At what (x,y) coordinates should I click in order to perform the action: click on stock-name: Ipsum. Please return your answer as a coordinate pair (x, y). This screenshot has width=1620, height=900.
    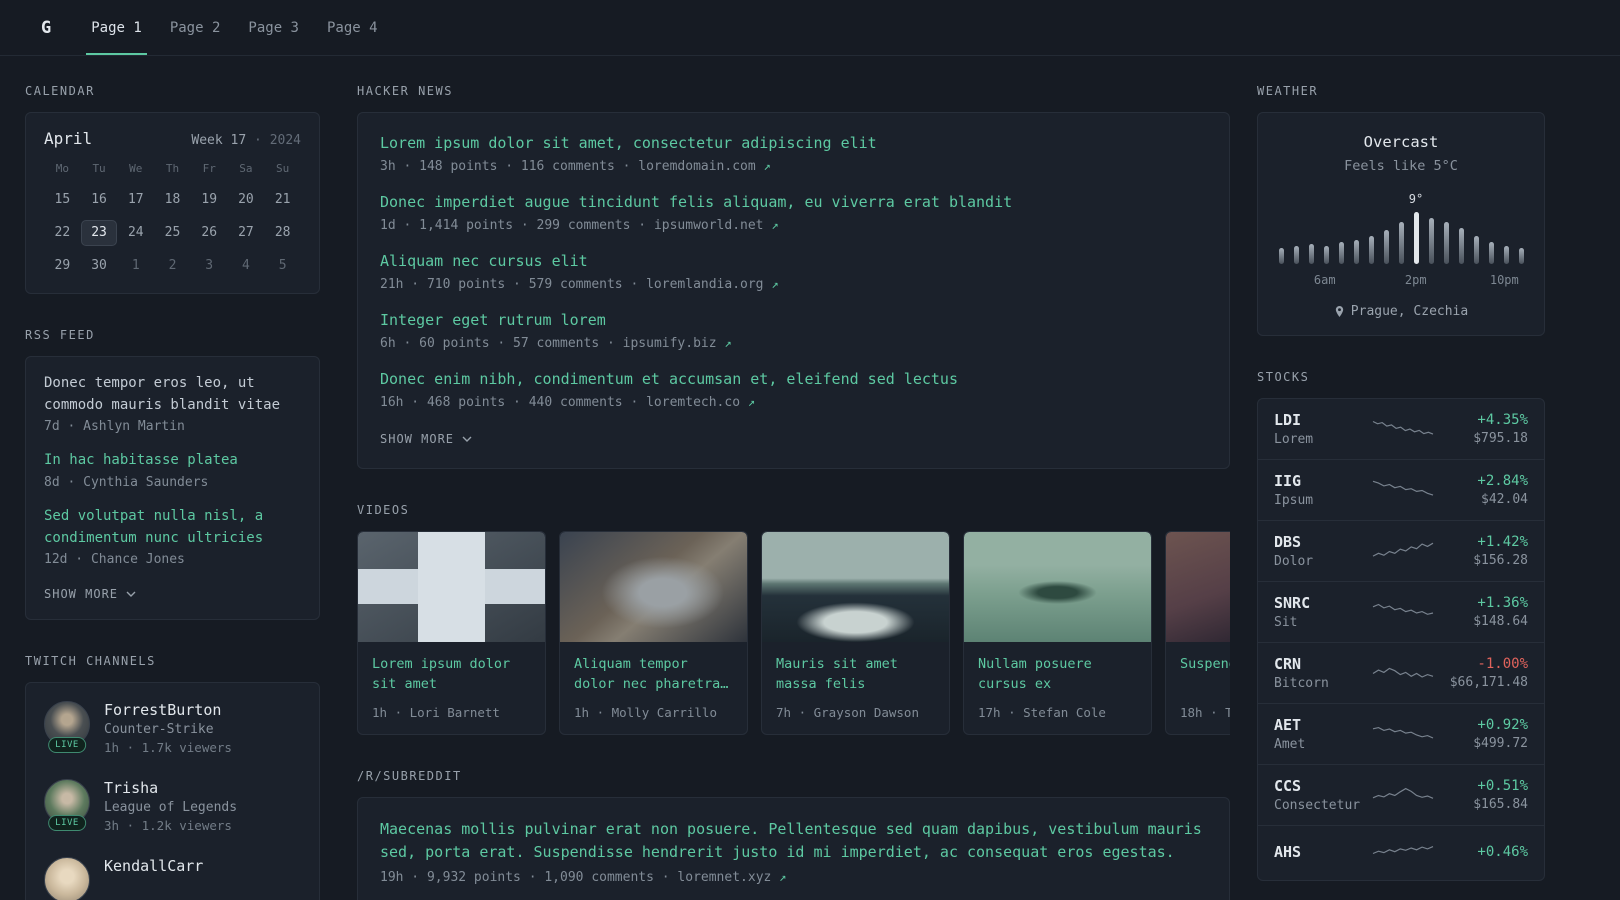
    Looking at the image, I should click on (1294, 500).